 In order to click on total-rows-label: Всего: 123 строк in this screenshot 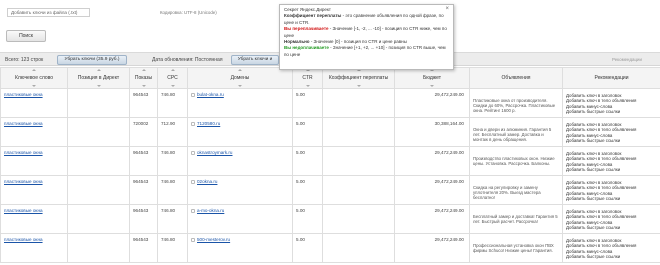, I will do `click(24, 59)`.